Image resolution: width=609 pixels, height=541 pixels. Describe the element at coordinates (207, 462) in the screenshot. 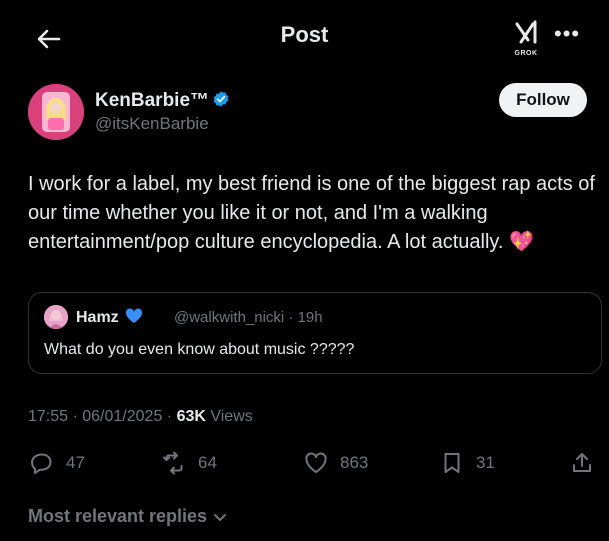

I see `repost-count: 64` at that location.